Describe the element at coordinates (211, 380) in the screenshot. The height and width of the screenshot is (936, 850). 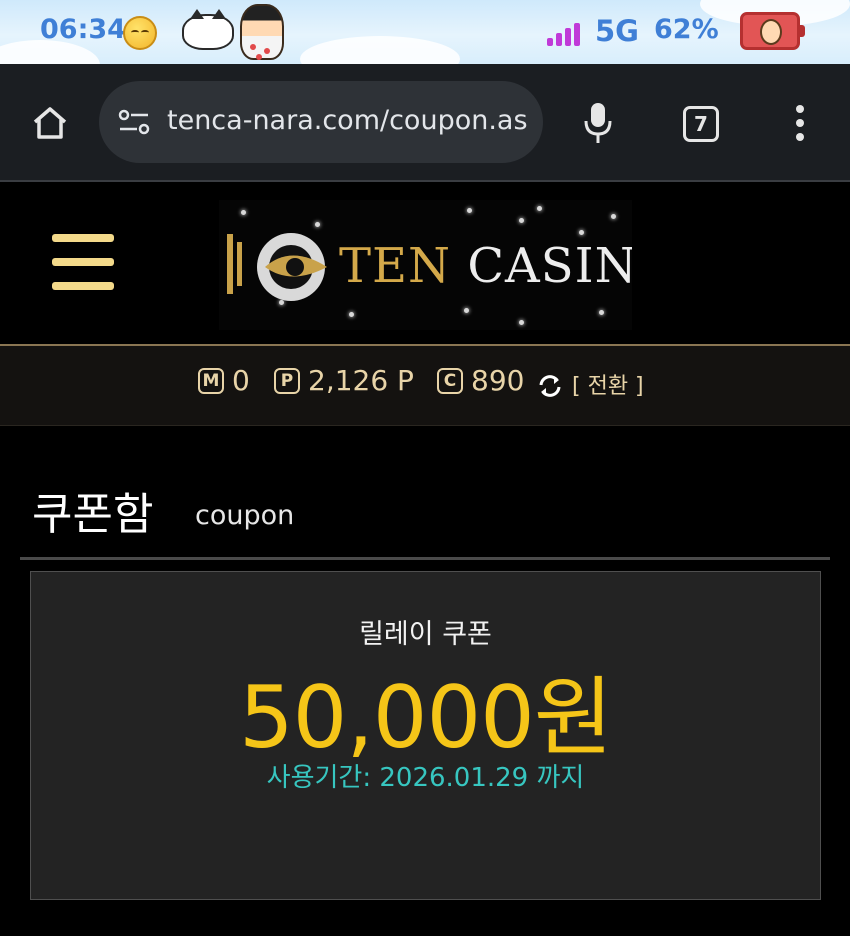
I see `money-badge: M` at that location.